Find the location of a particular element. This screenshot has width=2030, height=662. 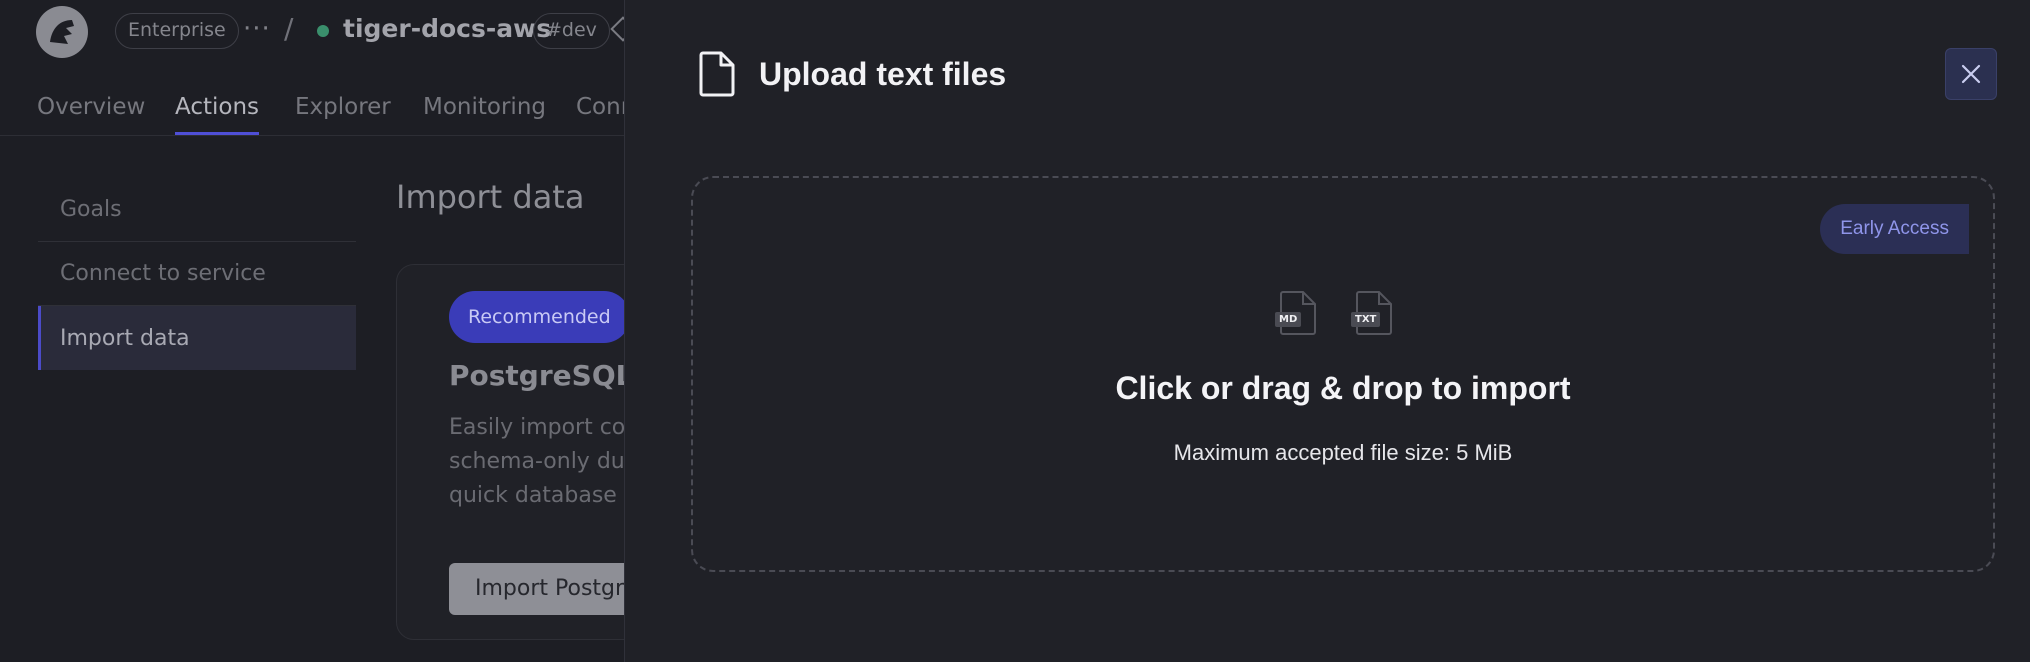

panel-header: Upload text files is located at coordinates (850, 74).